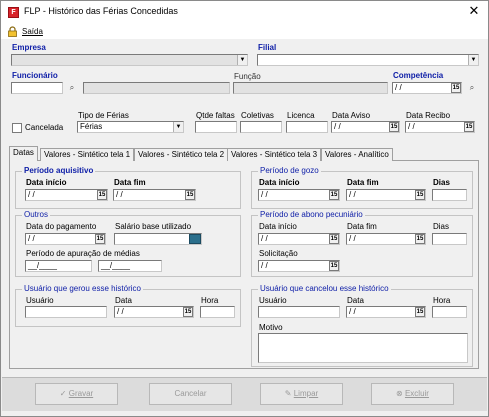  What do you see at coordinates (115, 265) in the screenshot?
I see `apuracao-fim-value: __/____` at bounding box center [115, 265].